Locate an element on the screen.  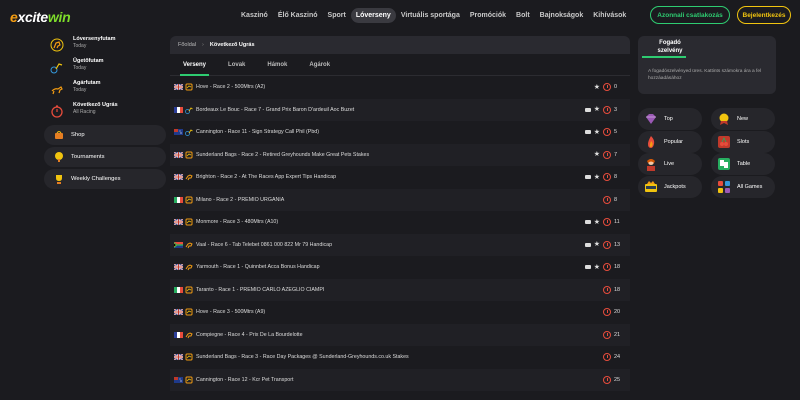
game-category-table: Table is located at coordinates (743, 164).